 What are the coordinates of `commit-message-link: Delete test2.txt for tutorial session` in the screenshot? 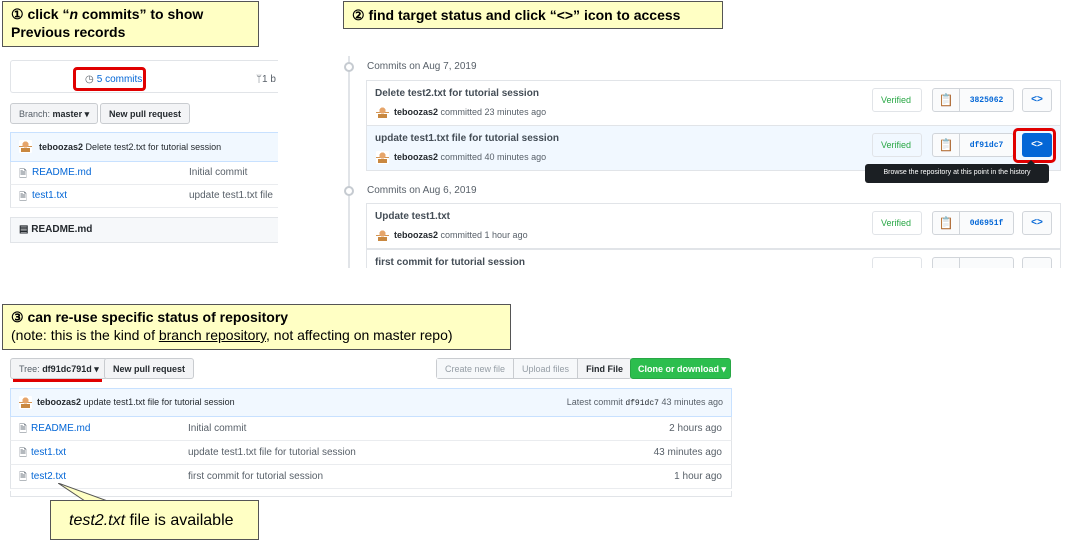 It's located at (457, 93).